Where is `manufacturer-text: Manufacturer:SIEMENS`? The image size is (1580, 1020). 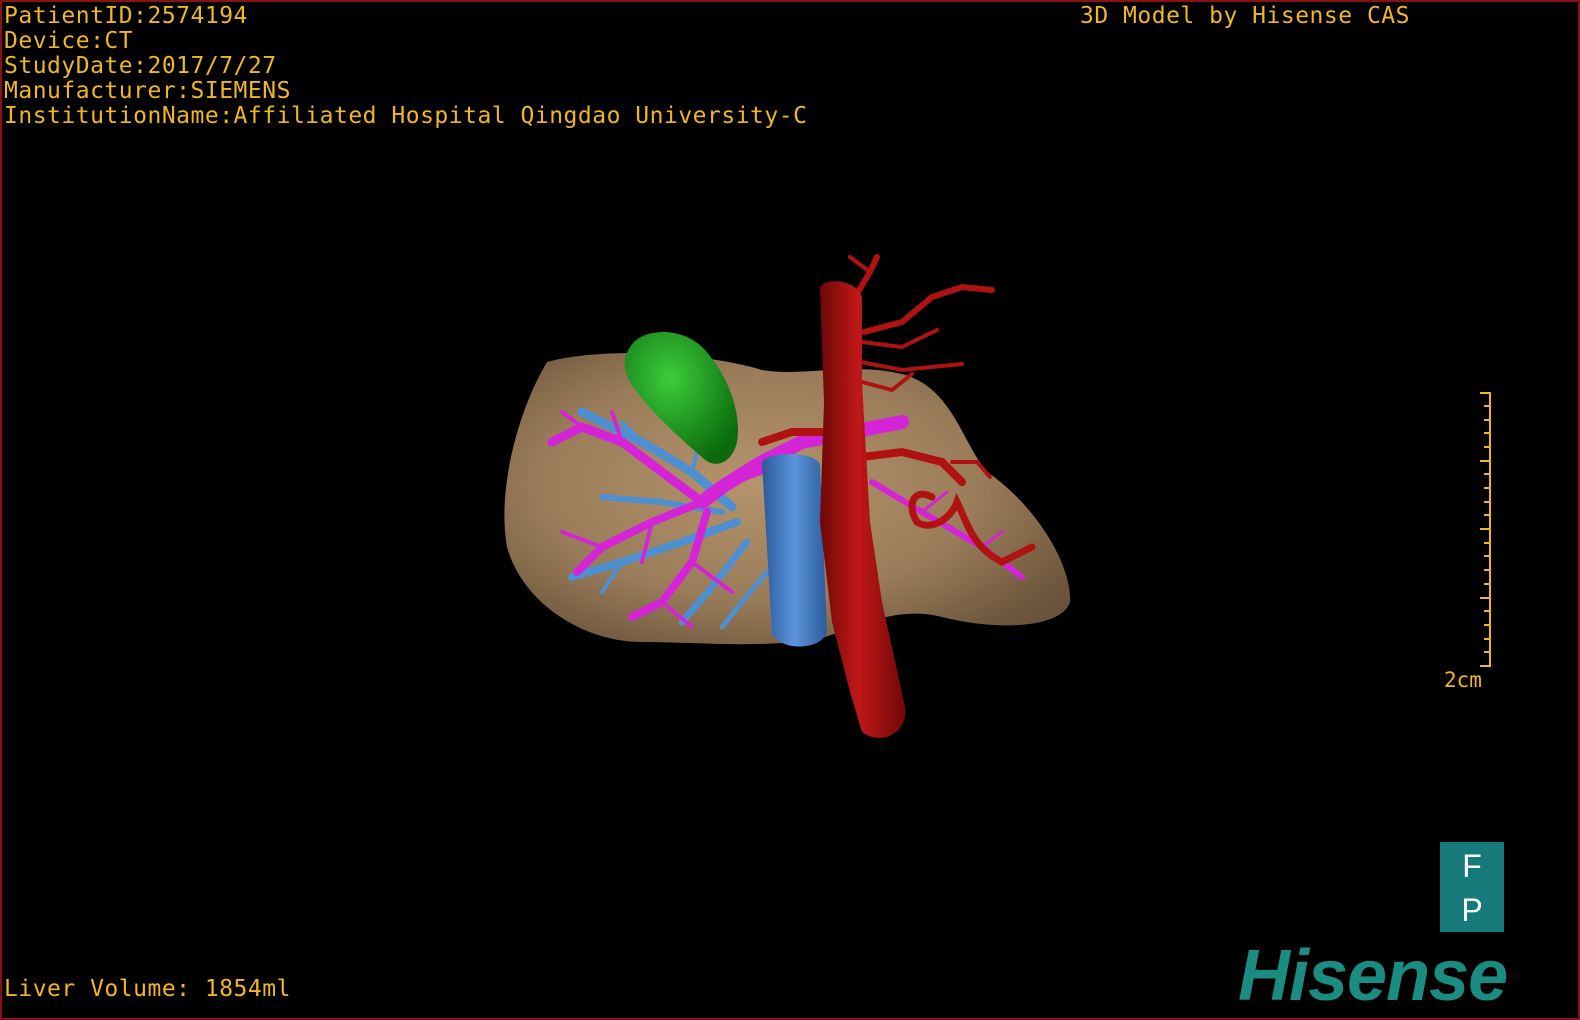
manufacturer-text: Manufacturer:SIEMENS is located at coordinates (147, 91).